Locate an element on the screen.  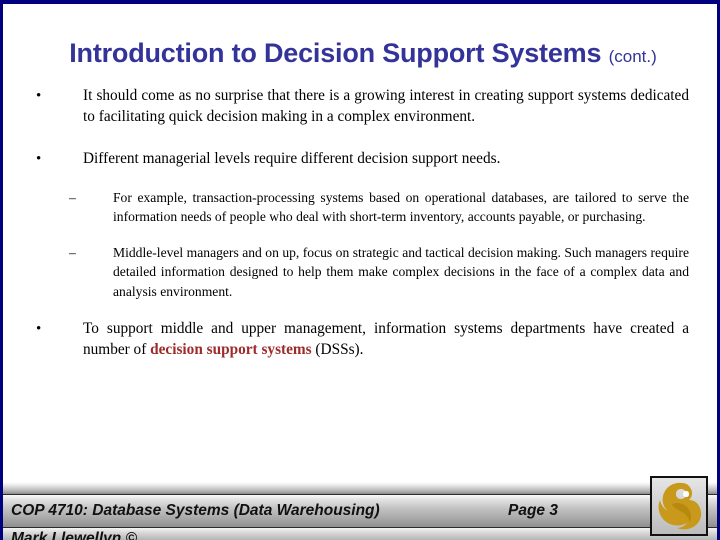
page-title-main: Introduction to Decision Support Systems is located at coordinates (335, 53).